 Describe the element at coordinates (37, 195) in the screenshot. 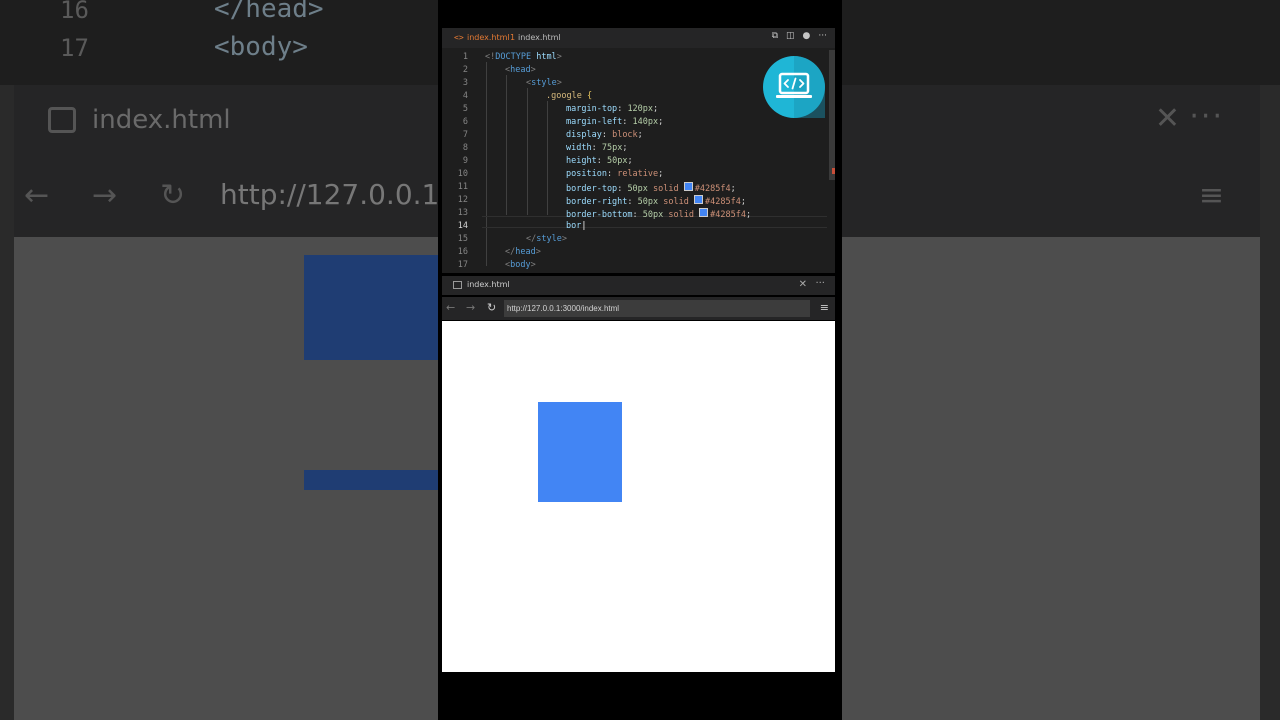

I see `background-back-icon: ←` at that location.